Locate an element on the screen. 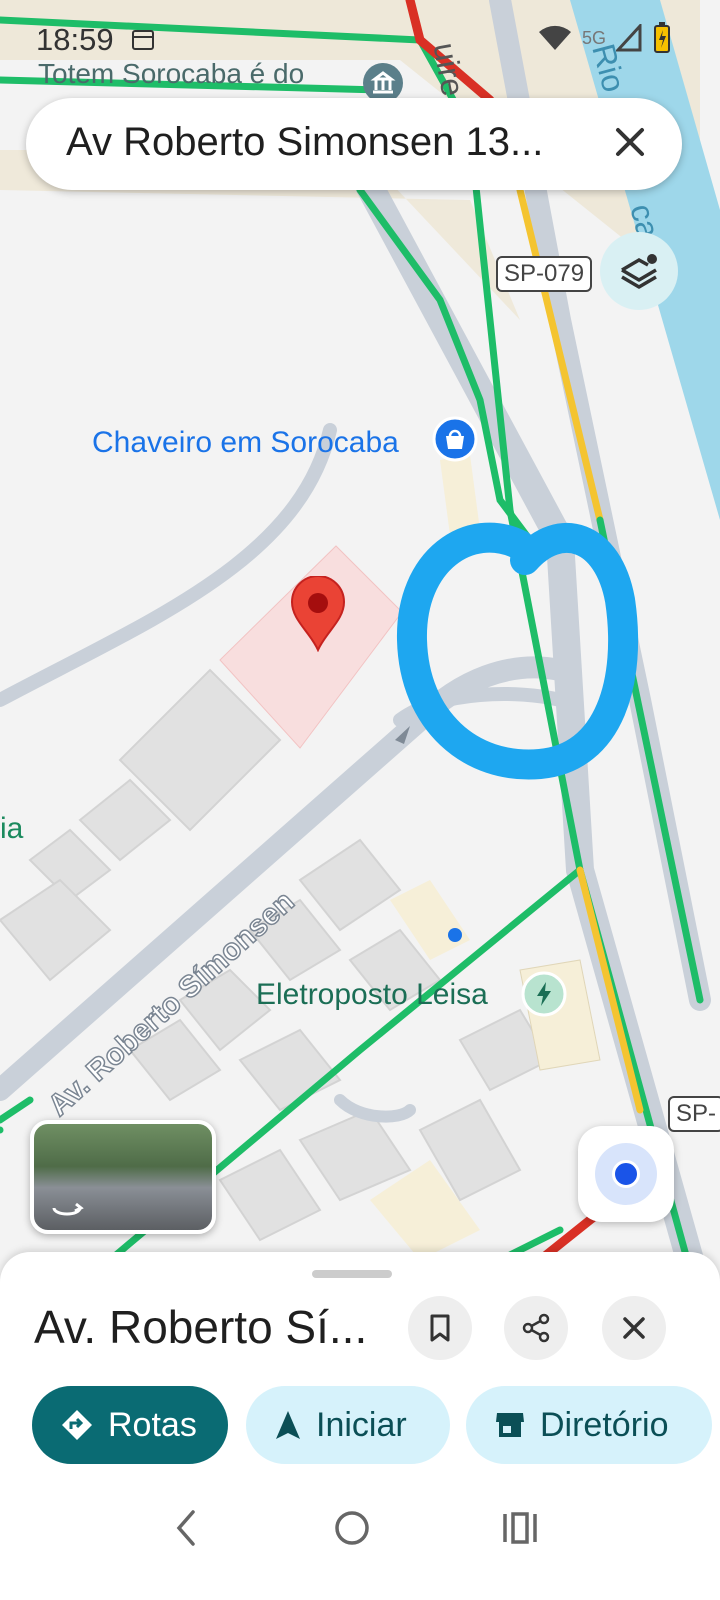 This screenshot has height=1600, width=720. location-pin-icon is located at coordinates (318, 614).